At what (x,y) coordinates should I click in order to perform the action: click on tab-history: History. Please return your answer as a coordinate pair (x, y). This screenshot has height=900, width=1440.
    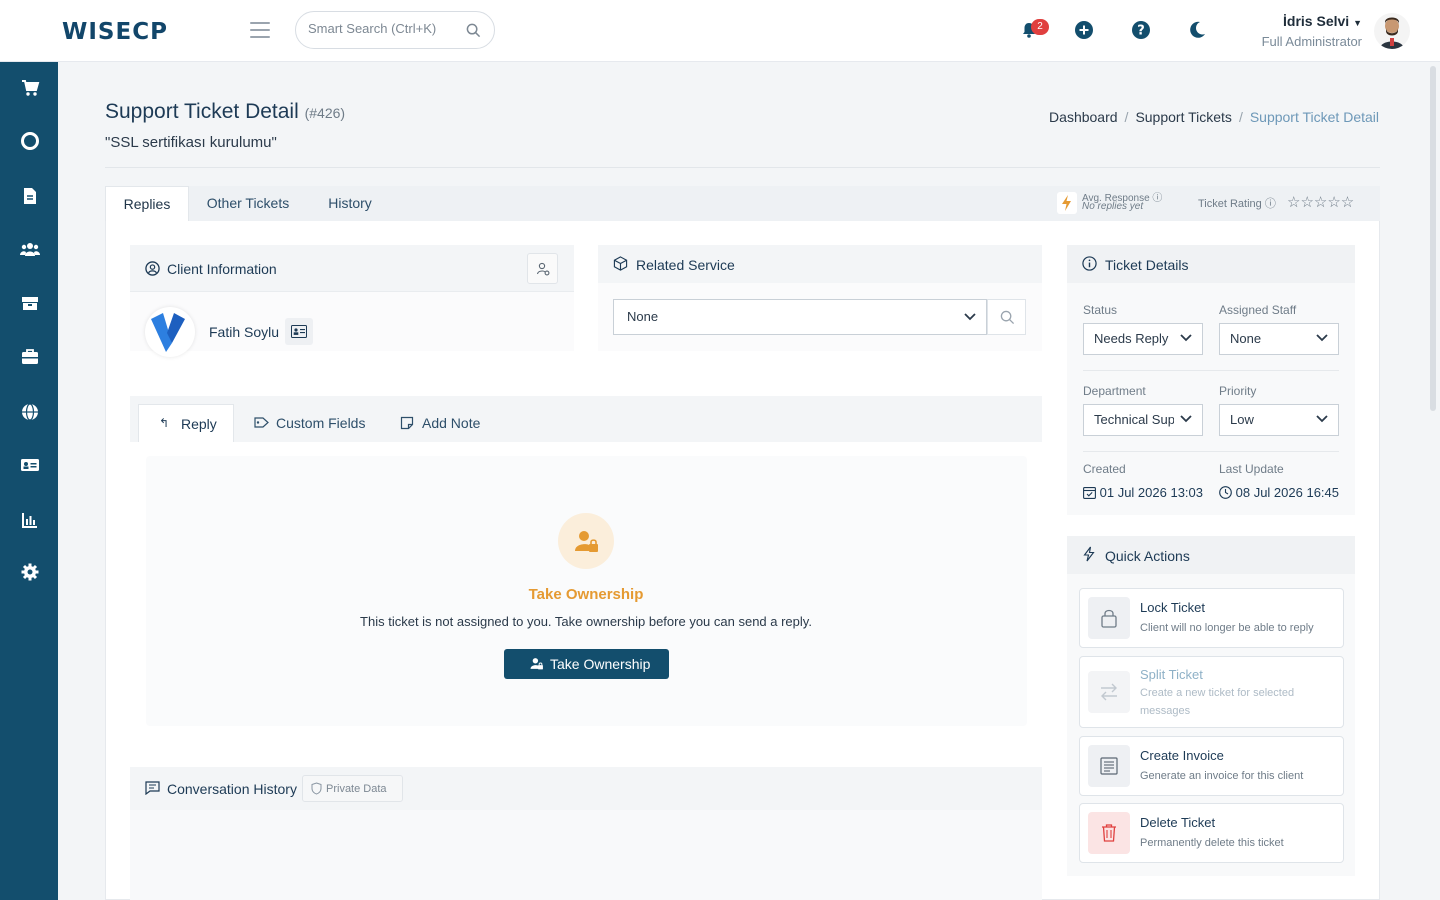
    Looking at the image, I should click on (350, 203).